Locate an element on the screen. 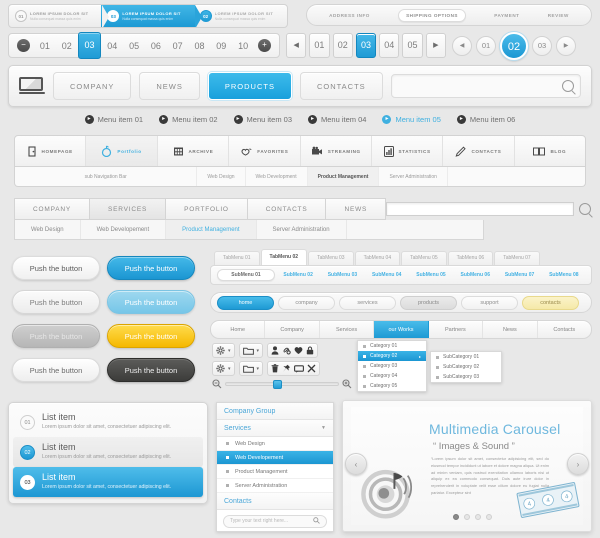 The width and height of the screenshot is (600, 538). menu-item-05: ▸ Menu item 05 is located at coordinates (411, 119).